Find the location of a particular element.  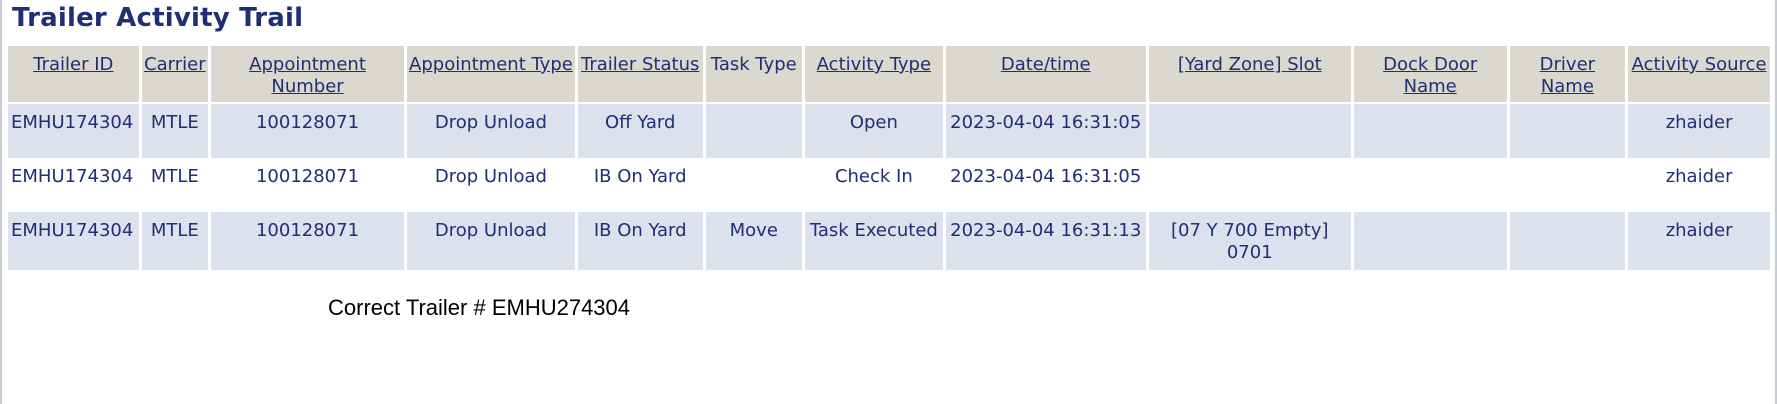

cell-datetime: 2023-04-04 16:31:13 is located at coordinates (1045, 241).